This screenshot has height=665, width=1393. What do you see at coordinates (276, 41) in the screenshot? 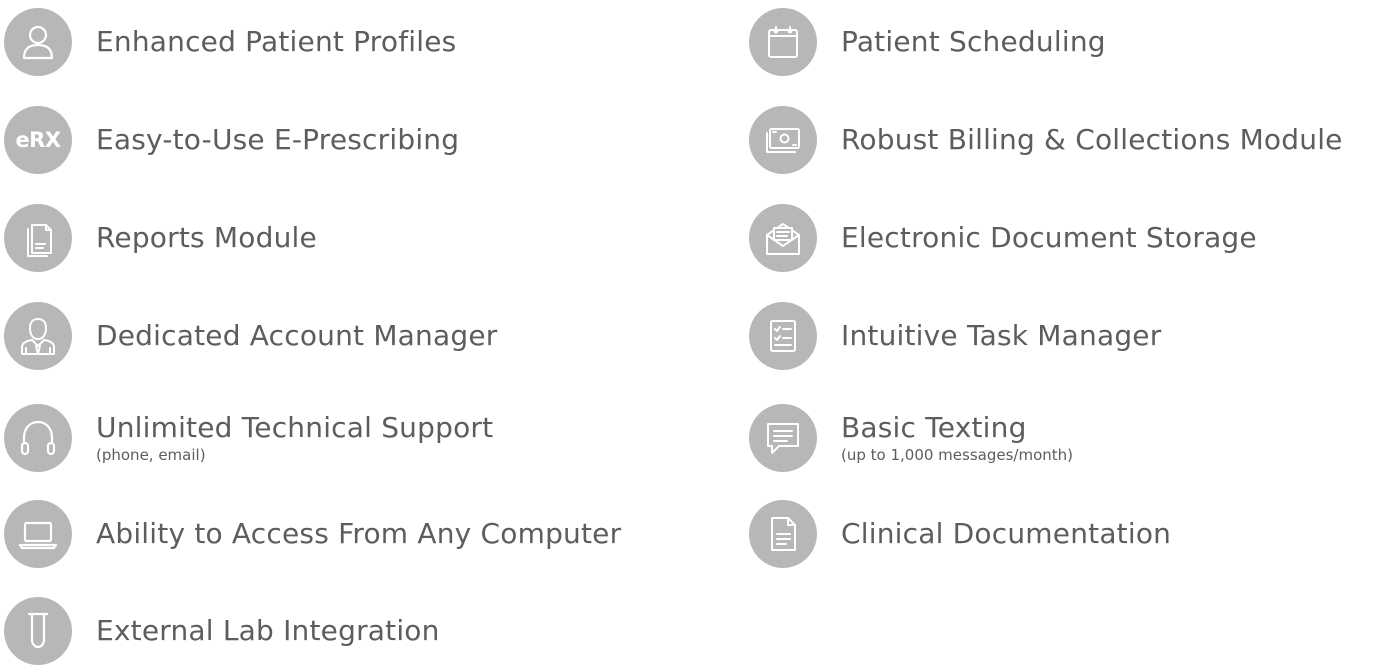
I see `feature-label: Enhanced Patient Profiles` at bounding box center [276, 41].